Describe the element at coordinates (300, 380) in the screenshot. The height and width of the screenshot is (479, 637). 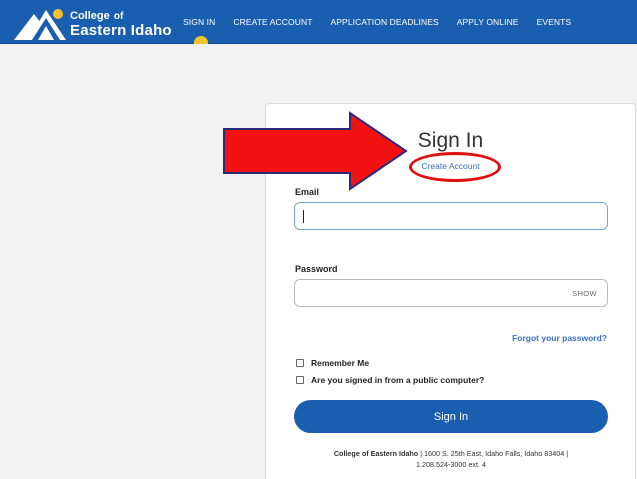
I see `public-computer-checkbox` at that location.